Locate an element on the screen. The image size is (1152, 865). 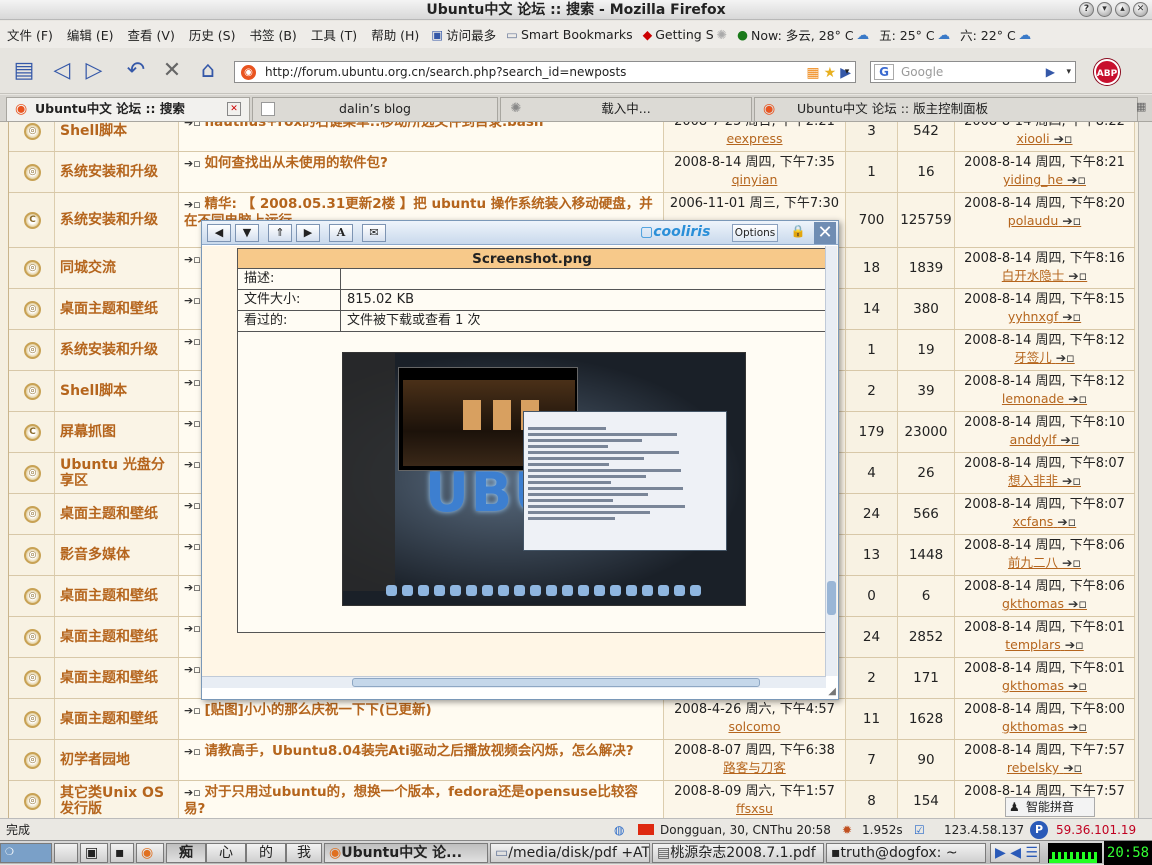
last-poster-link: 想入非非 is located at coordinates (1033, 480).